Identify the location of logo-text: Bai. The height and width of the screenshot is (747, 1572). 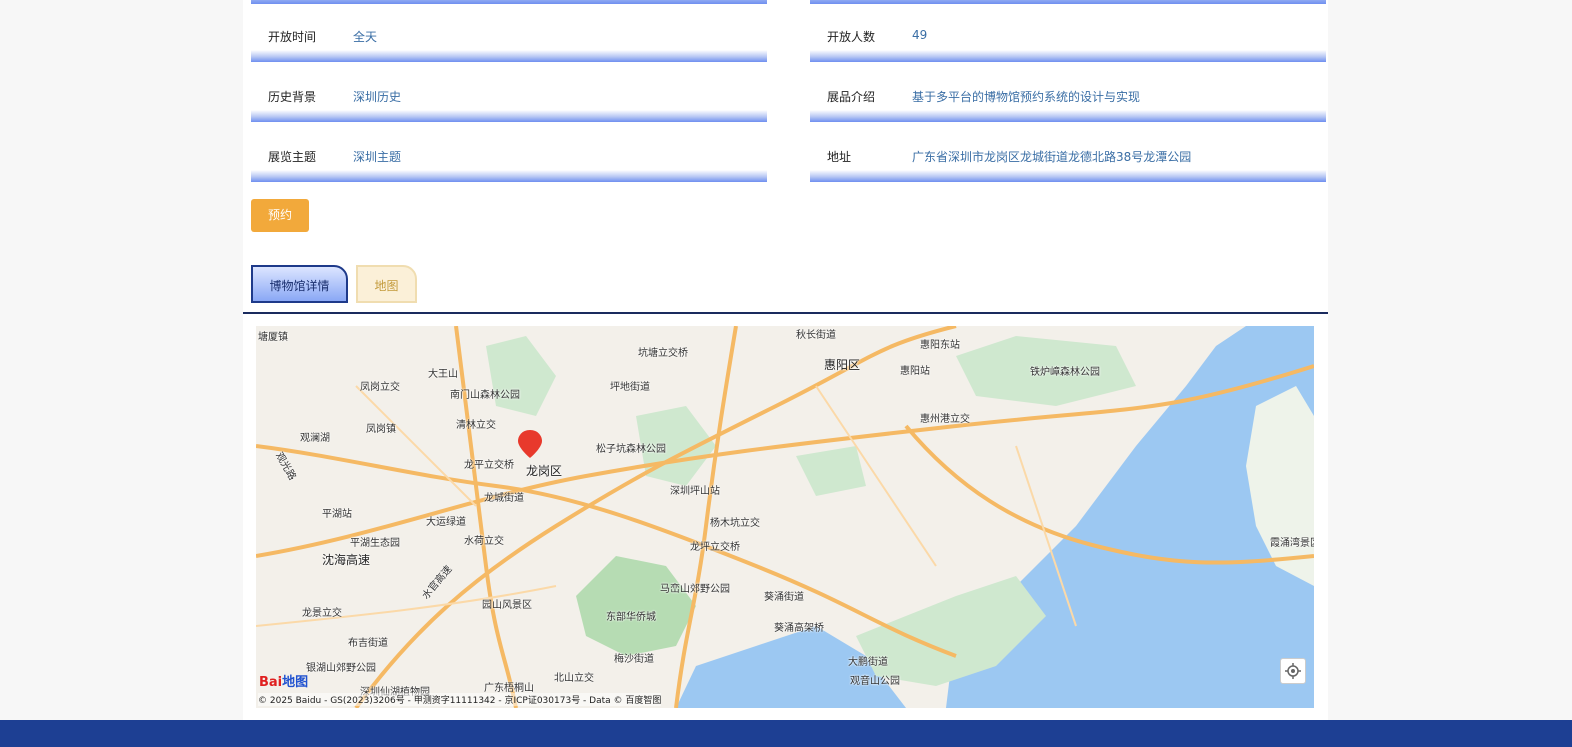
(271, 682).